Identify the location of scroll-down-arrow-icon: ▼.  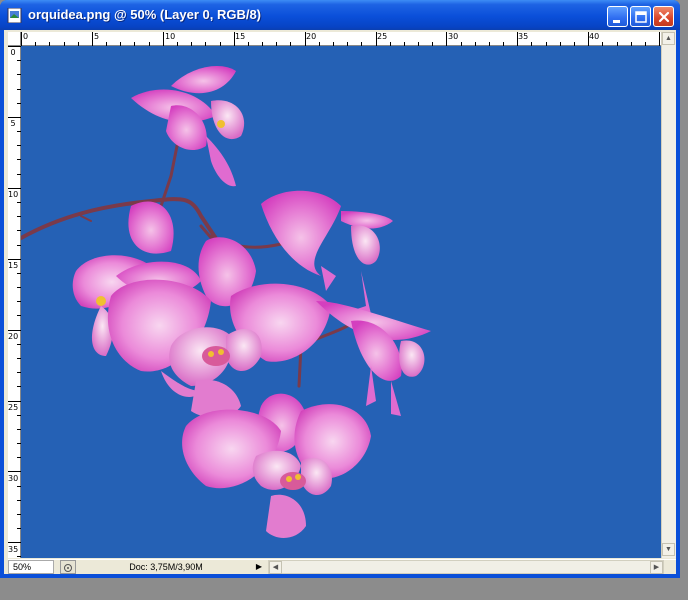
(668, 549).